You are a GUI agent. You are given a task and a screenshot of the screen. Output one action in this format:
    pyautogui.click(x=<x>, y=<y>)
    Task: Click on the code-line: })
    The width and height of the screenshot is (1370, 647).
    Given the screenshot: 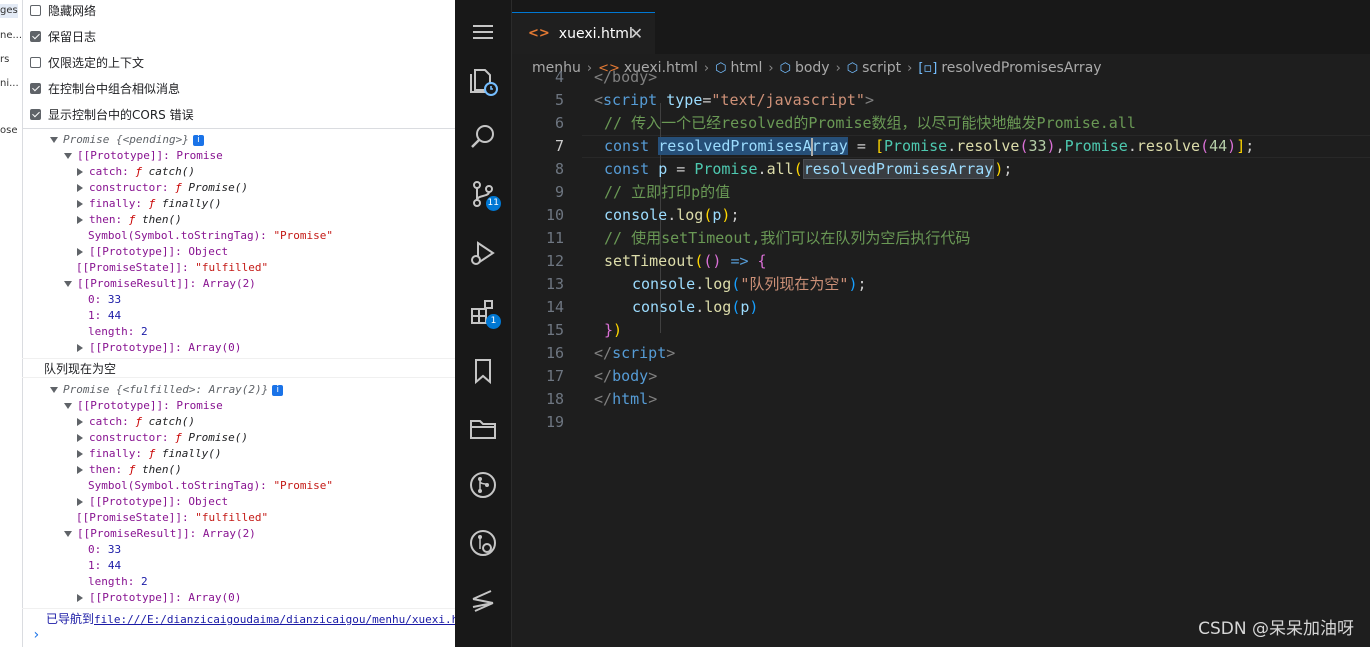 What is the action you would take?
    pyautogui.click(x=613, y=330)
    